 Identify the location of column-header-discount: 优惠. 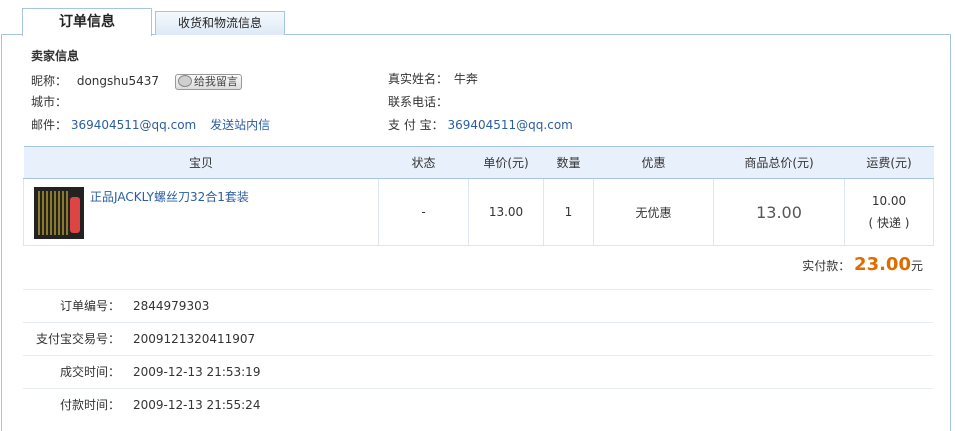
(653, 162).